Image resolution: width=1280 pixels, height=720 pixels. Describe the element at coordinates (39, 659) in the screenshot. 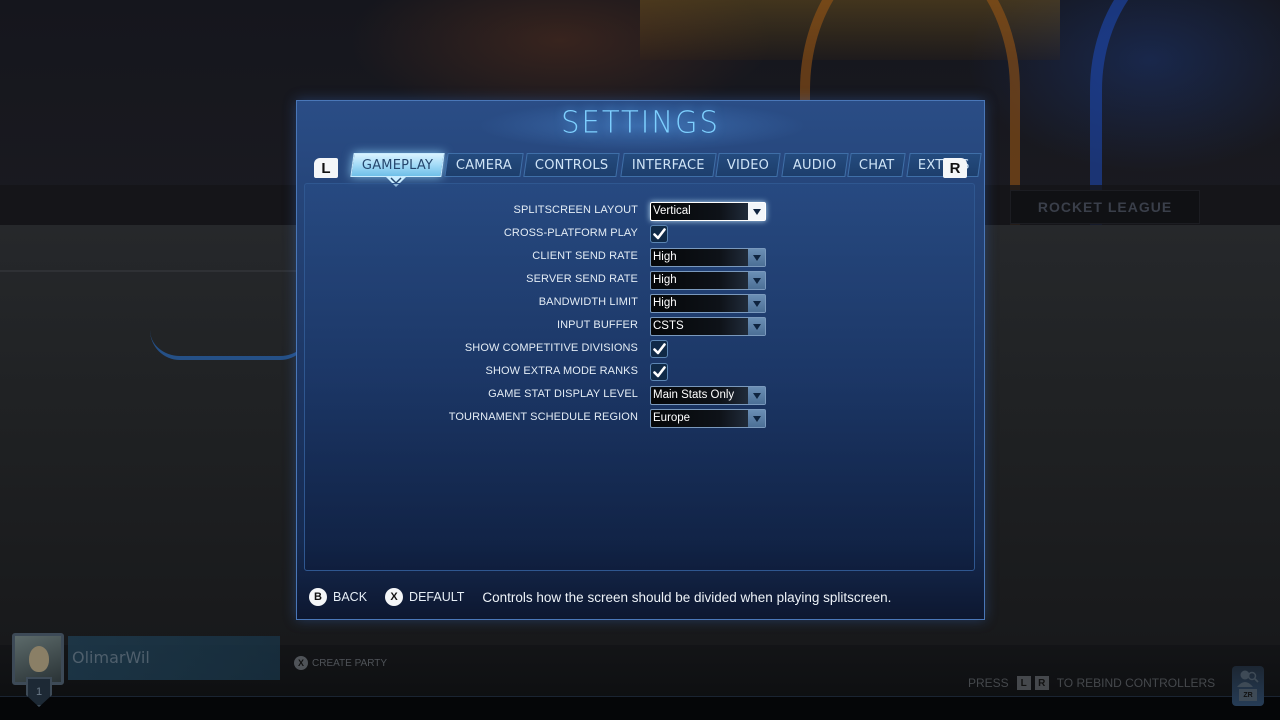

I see `avatar-face` at that location.